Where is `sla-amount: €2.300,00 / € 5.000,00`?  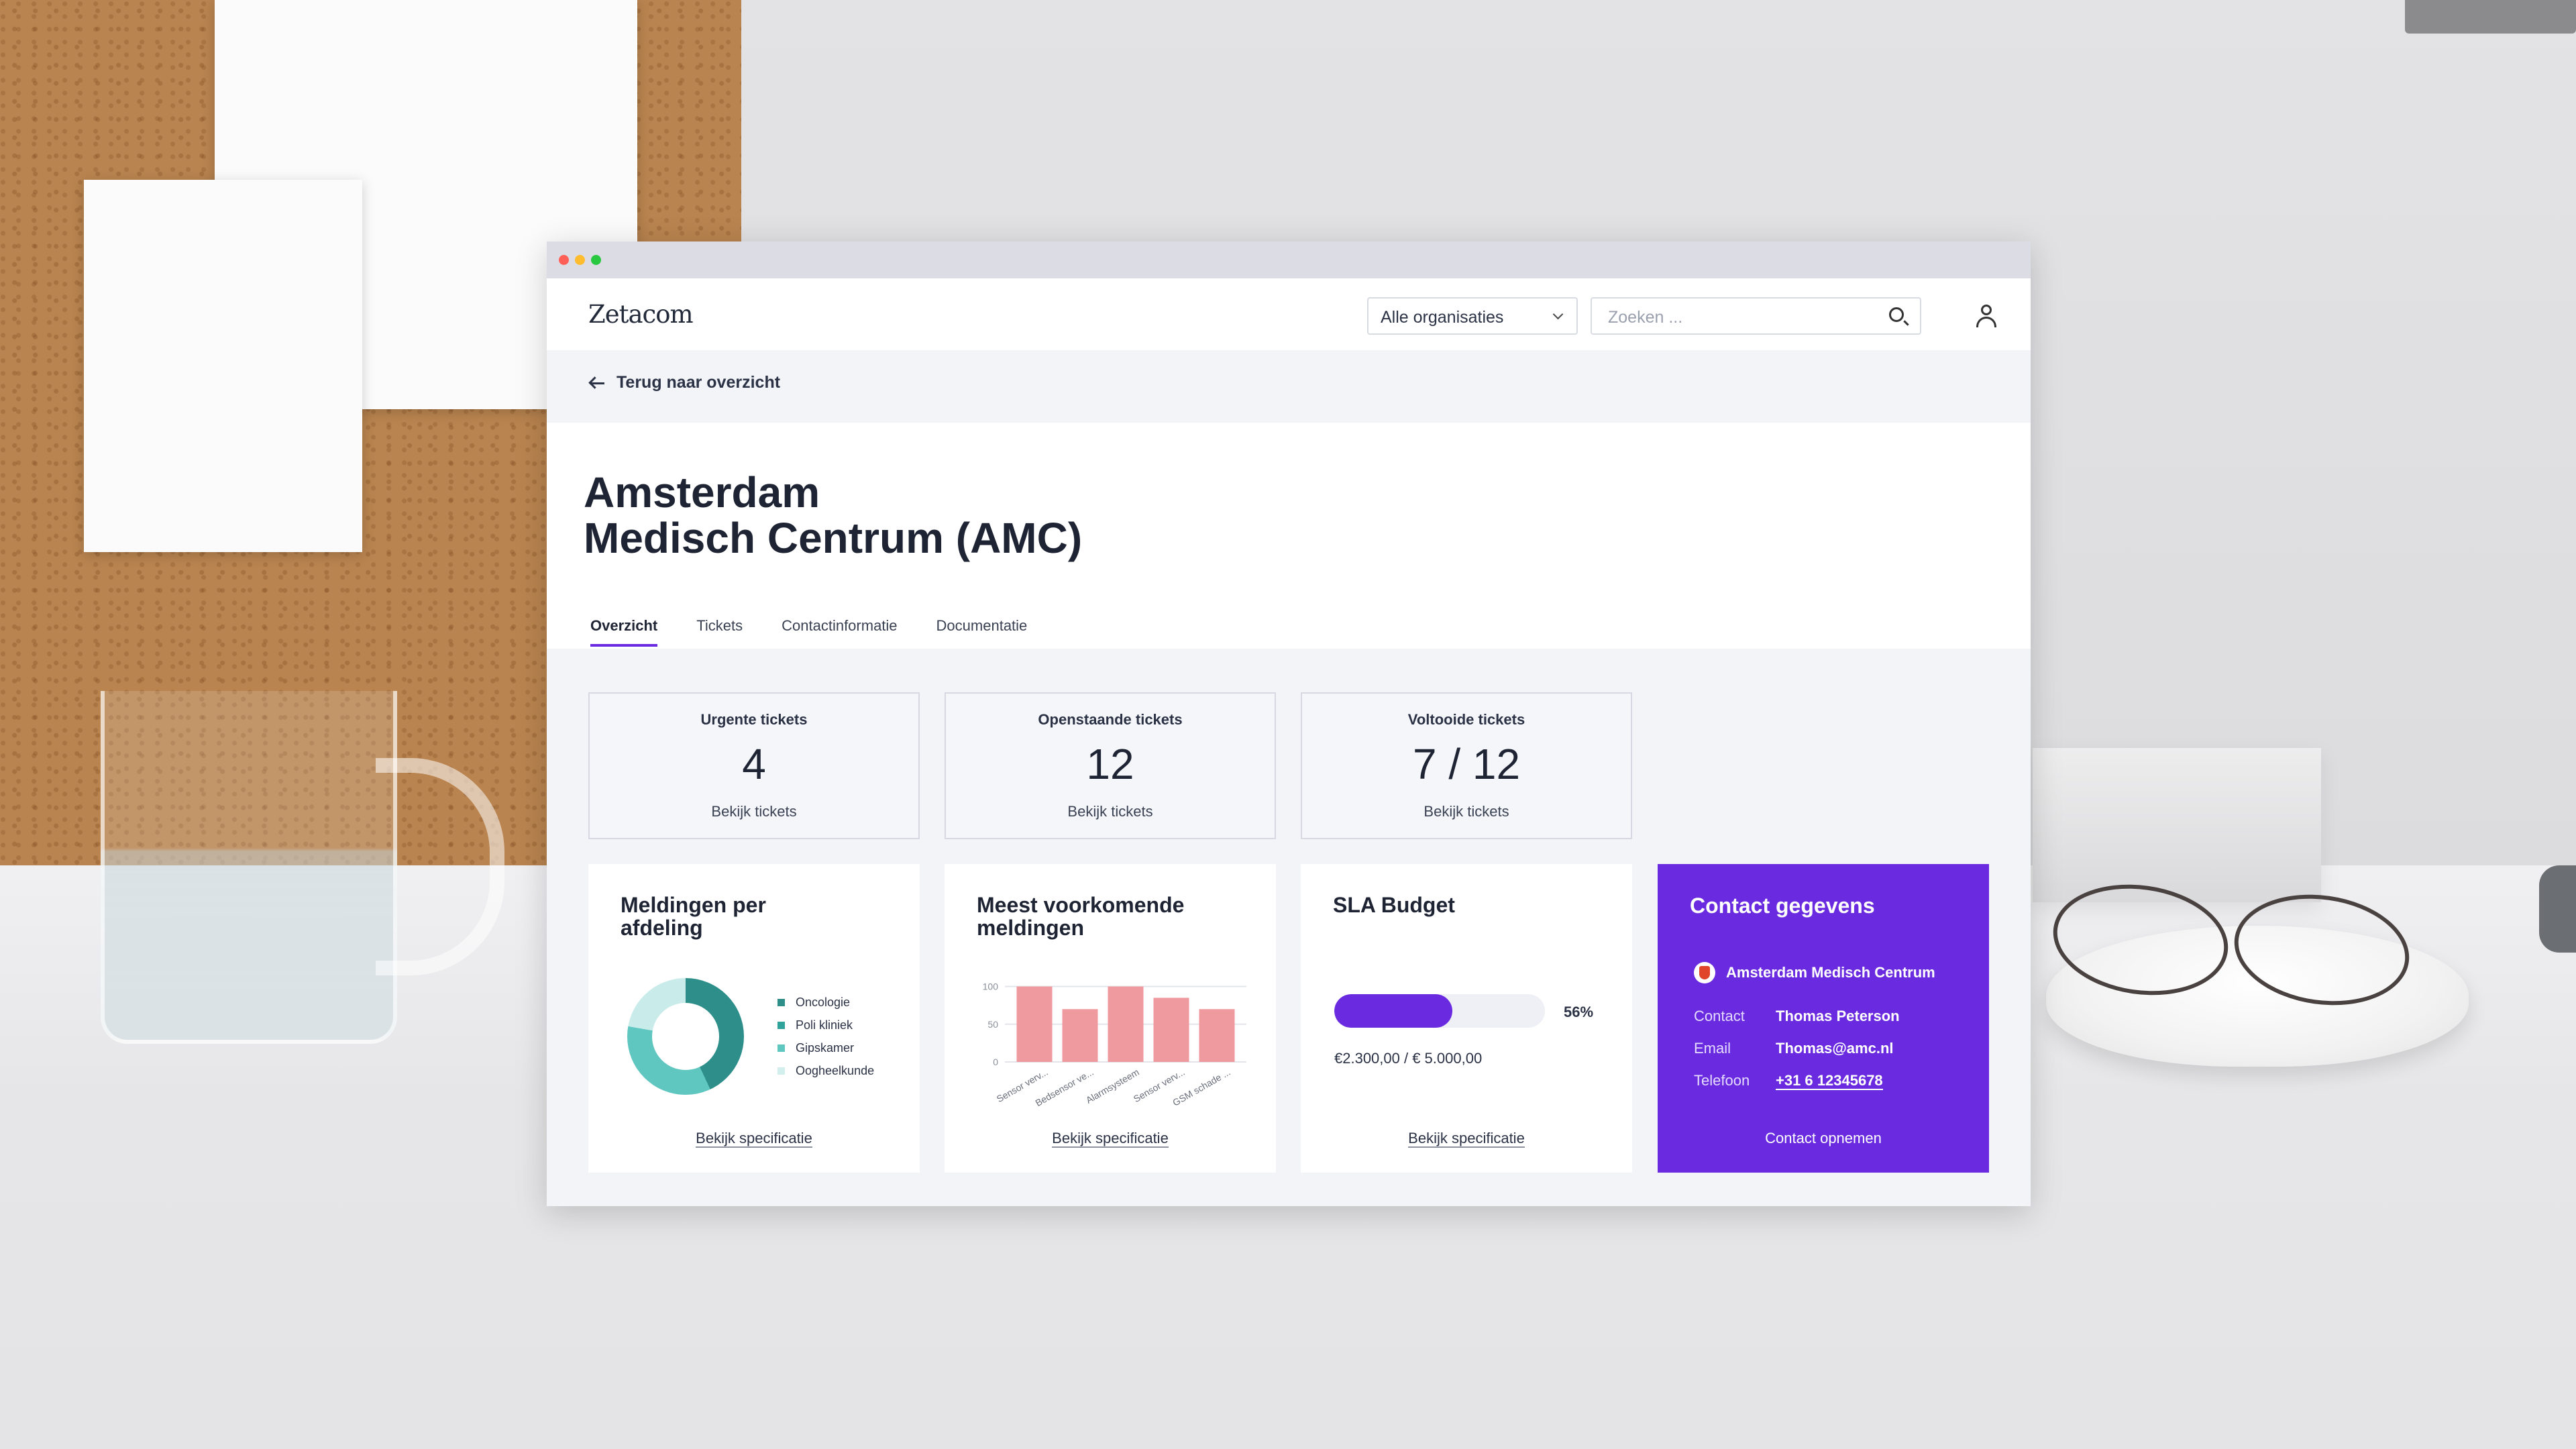
sla-amount: €2.300,00 / € 5.000,00 is located at coordinates (1408, 1058).